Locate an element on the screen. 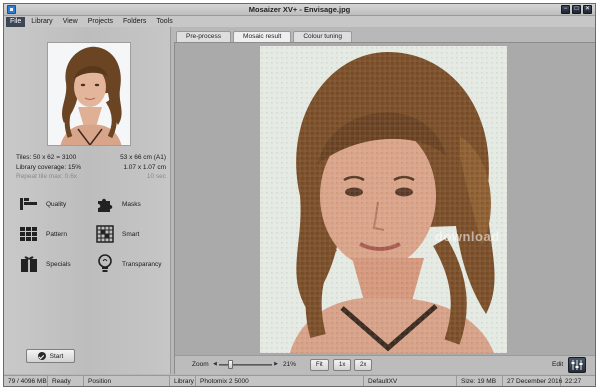  tool-transparency-label: Transparancy is located at coordinates (142, 264).